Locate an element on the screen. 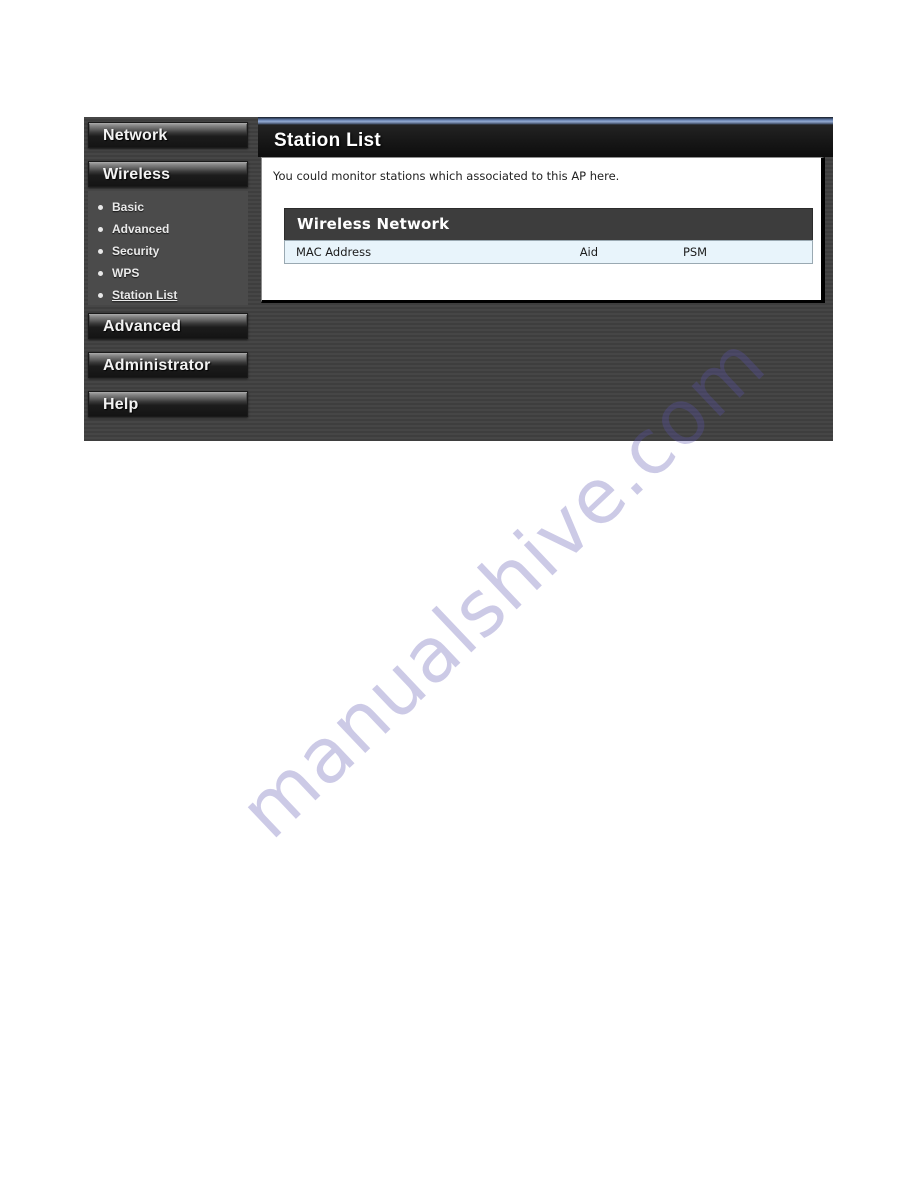  sidebar-item-administrator: Administrator is located at coordinates (168, 365).